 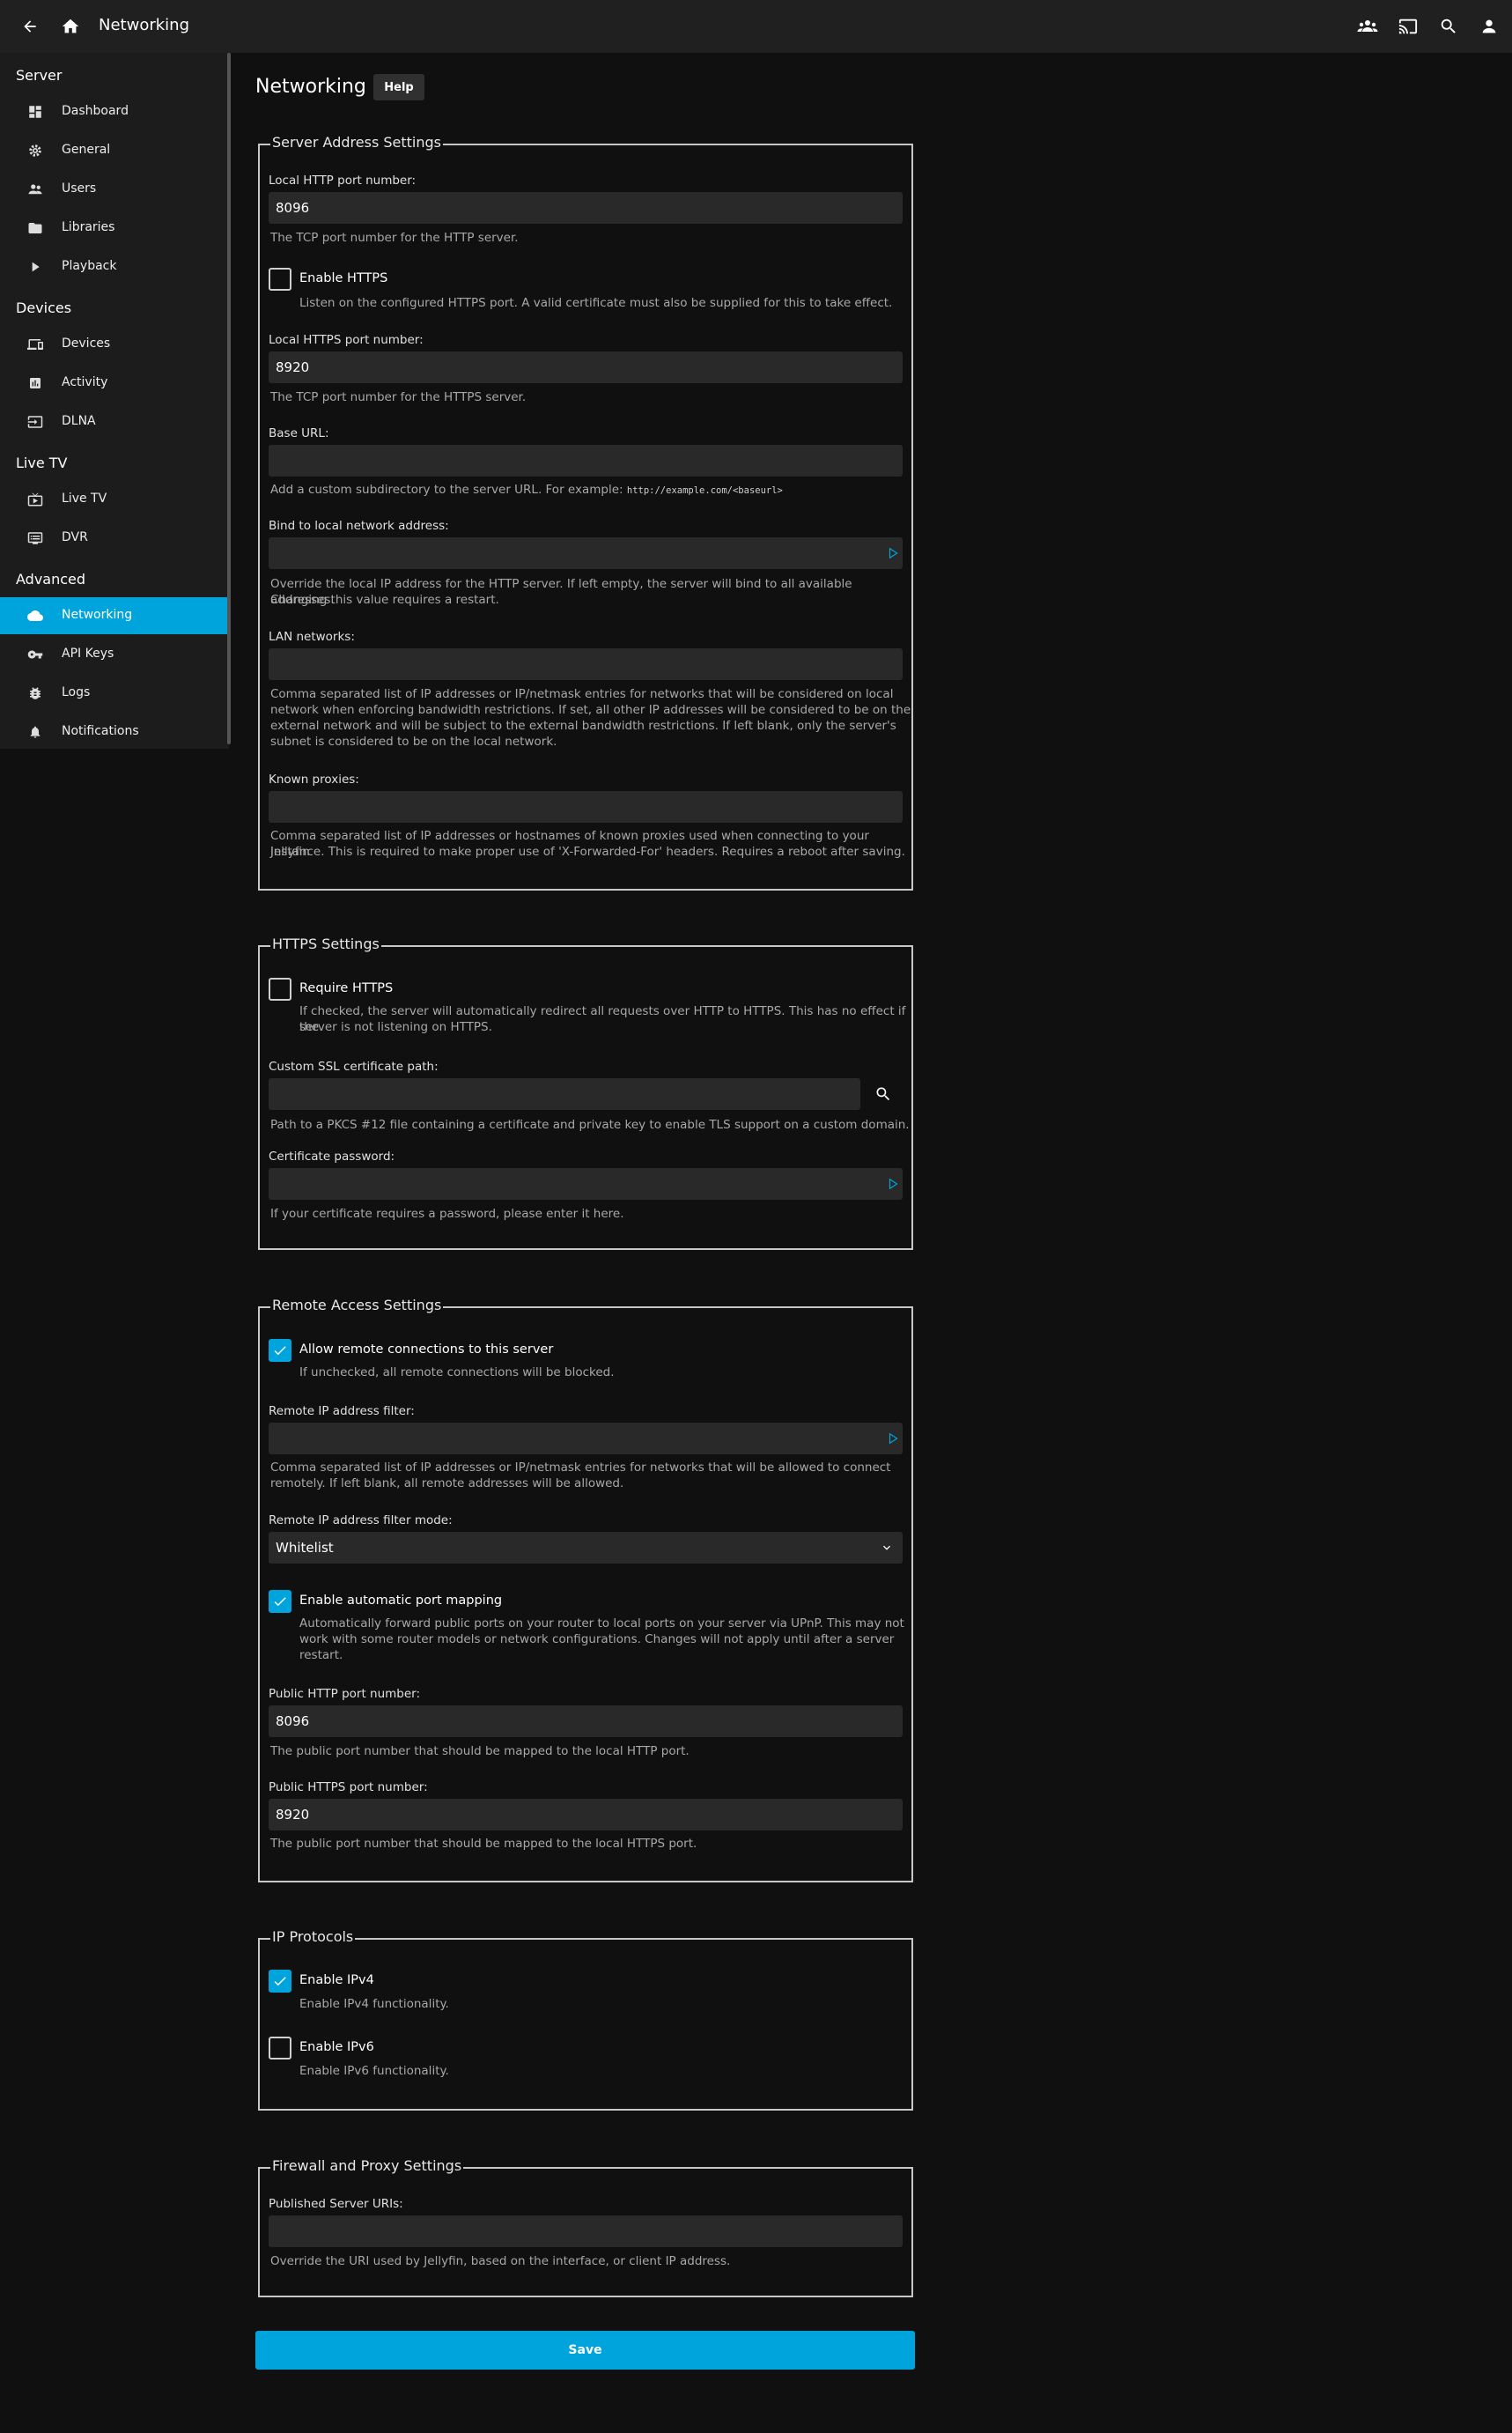 What do you see at coordinates (336, 2204) in the screenshot?
I see `published-uris-label: Published Server URIs:` at bounding box center [336, 2204].